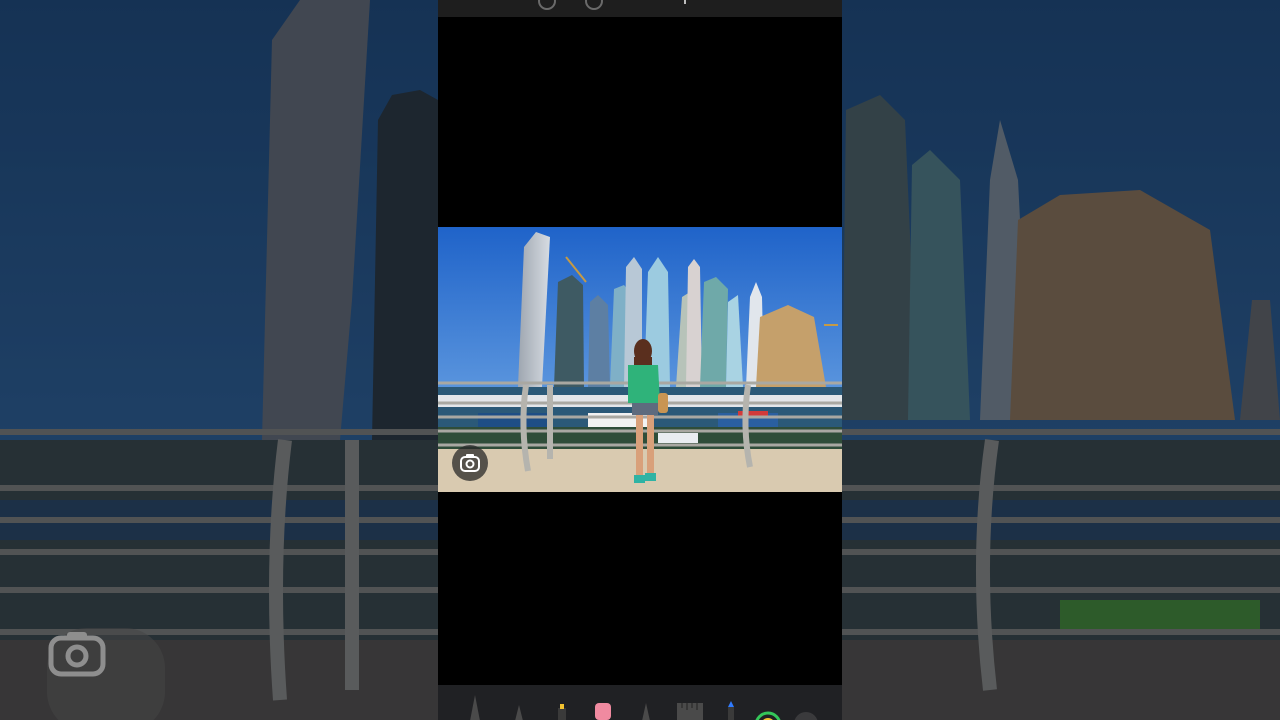  Describe the element at coordinates (806, 715) in the screenshot. I see `more-tool-icon` at that location.